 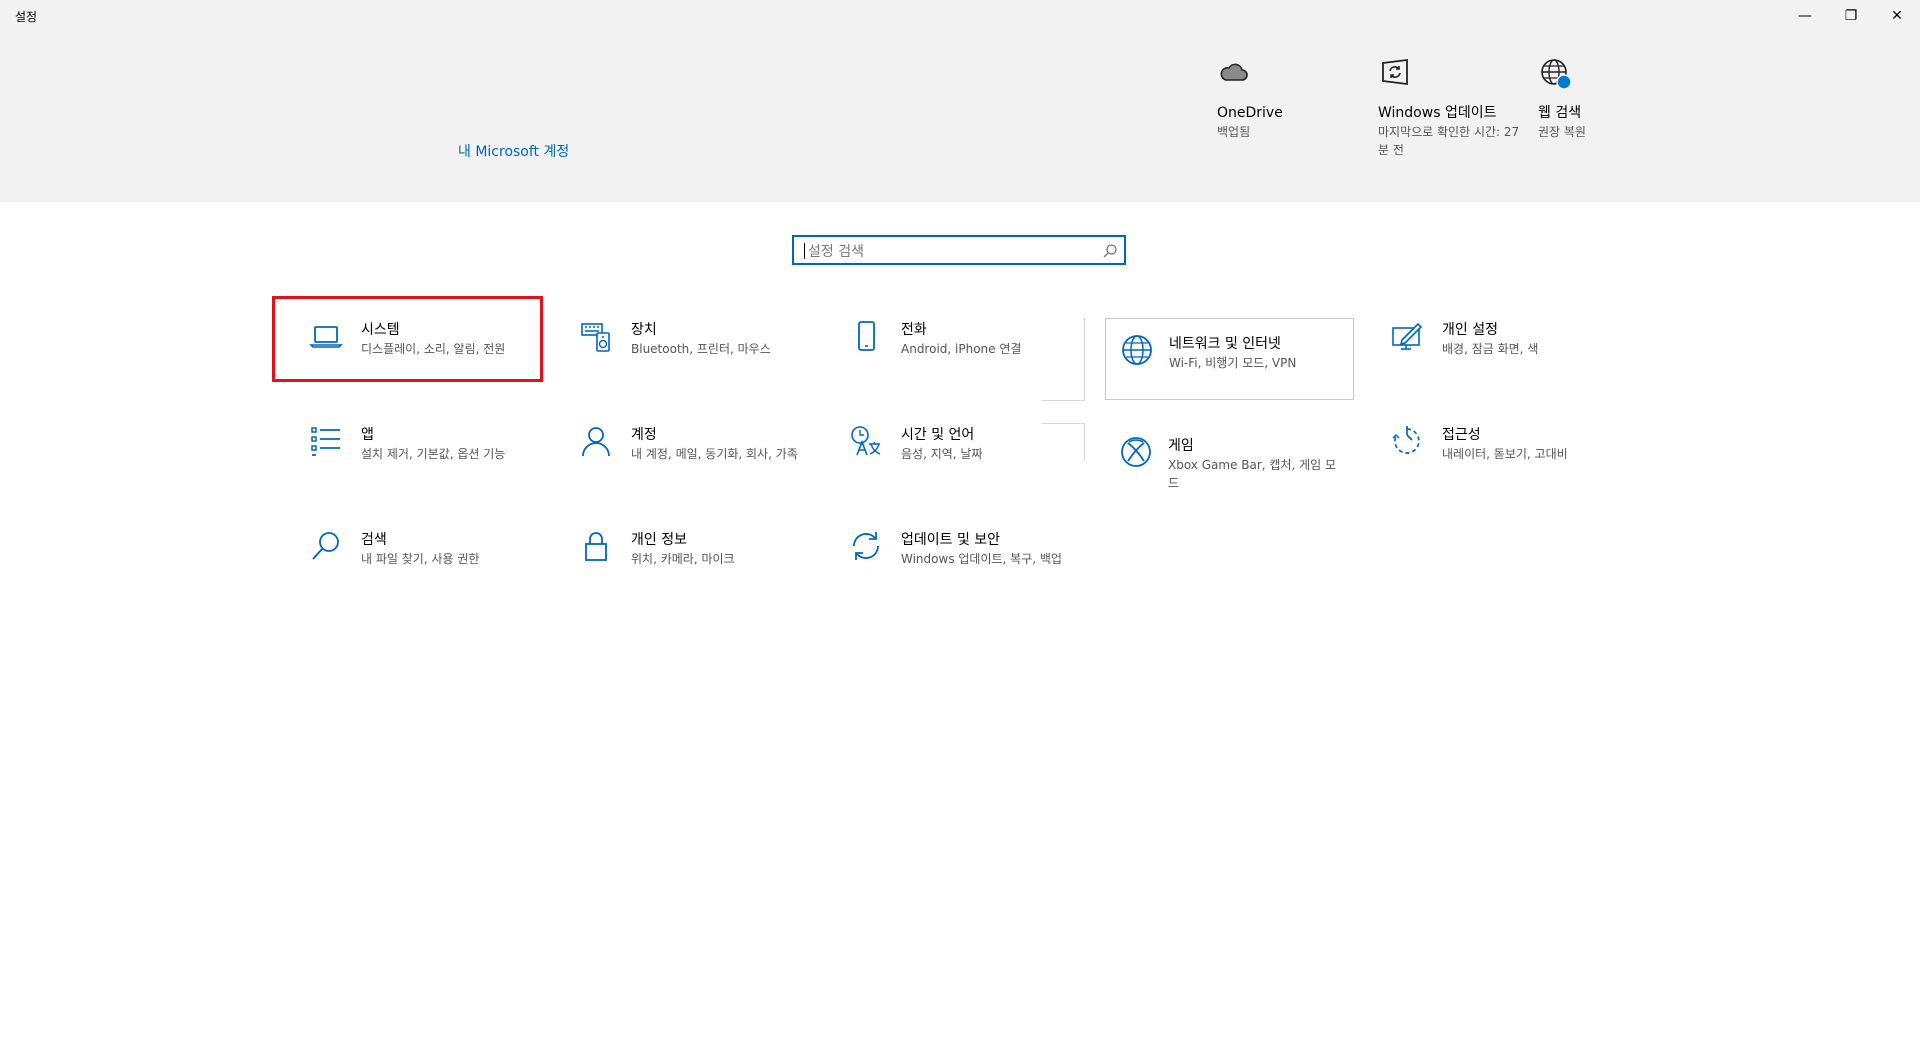 What do you see at coordinates (947, 444) in the screenshot?
I see `tile-time-language: 시간 및 언어 음성, 지역, 날짜` at bounding box center [947, 444].